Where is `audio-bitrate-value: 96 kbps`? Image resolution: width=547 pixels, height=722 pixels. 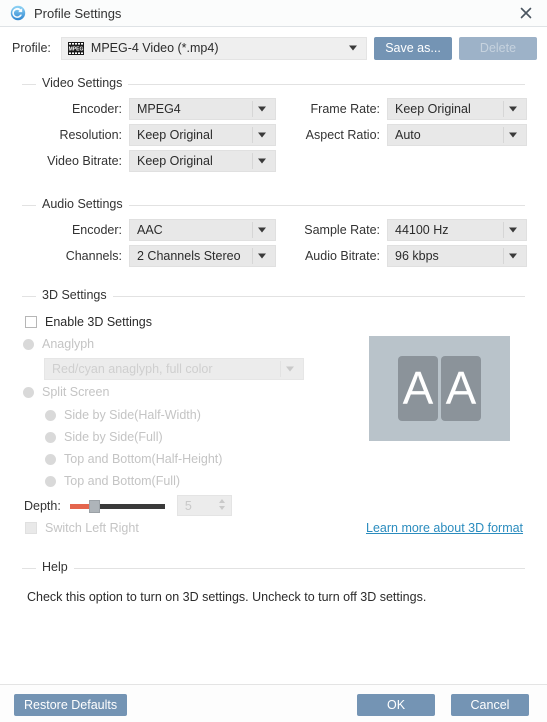 audio-bitrate-value: 96 kbps is located at coordinates (417, 256).